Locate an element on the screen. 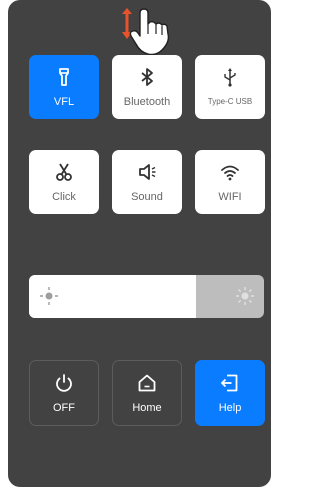 The image size is (320, 487). power-icon is located at coordinates (64, 383).